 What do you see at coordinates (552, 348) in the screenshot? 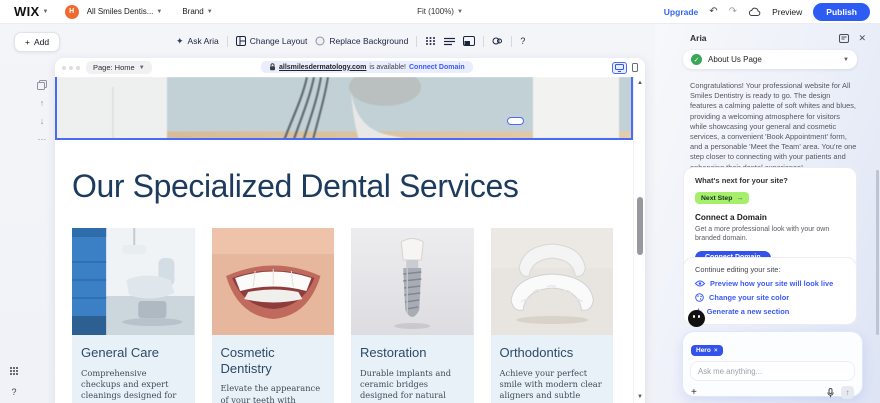
I see `card-title: Orthodontics` at bounding box center [552, 348].